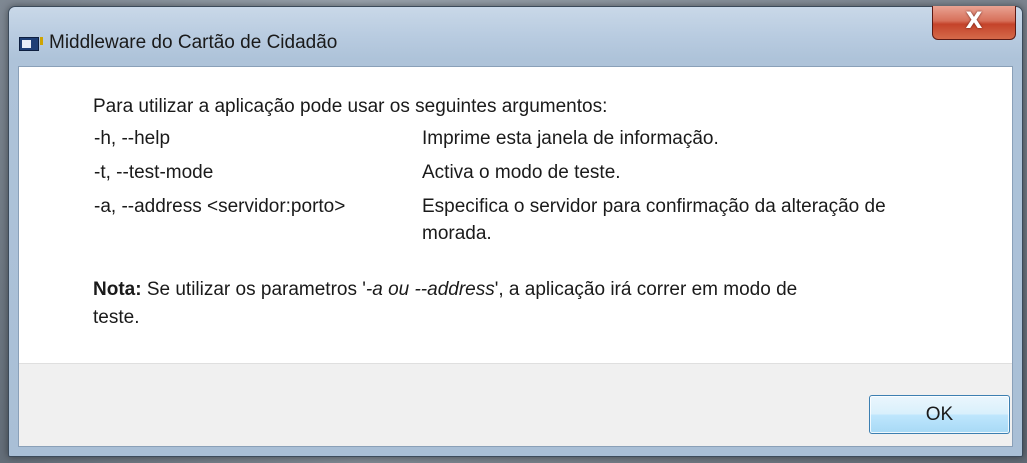 The image size is (1027, 463). What do you see at coordinates (457, 233) in the screenshot?
I see `option-description-address-continued: morada.` at bounding box center [457, 233].